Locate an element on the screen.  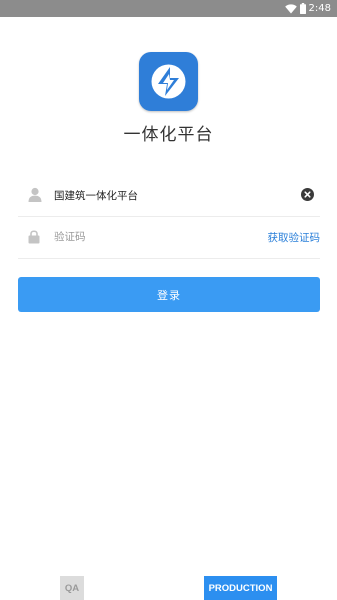
code-input is located at coordinates (164, 237).